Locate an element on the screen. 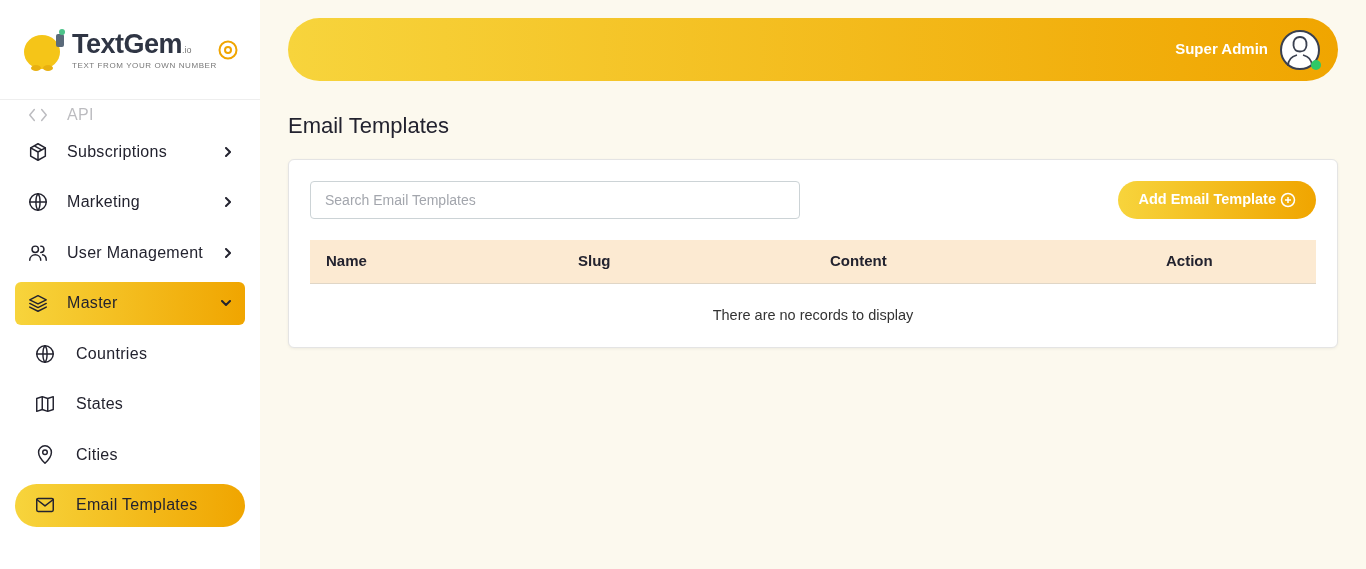 This screenshot has width=1366, height=569. submenu-item: Email Templates is located at coordinates (130, 505).